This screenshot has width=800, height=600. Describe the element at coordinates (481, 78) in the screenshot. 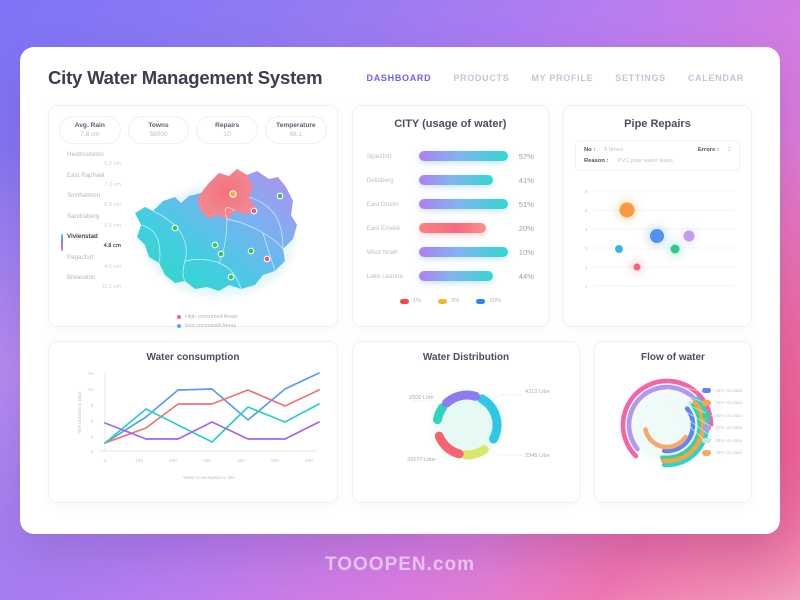

I see `nav-item-products: PRODUCTS` at that location.